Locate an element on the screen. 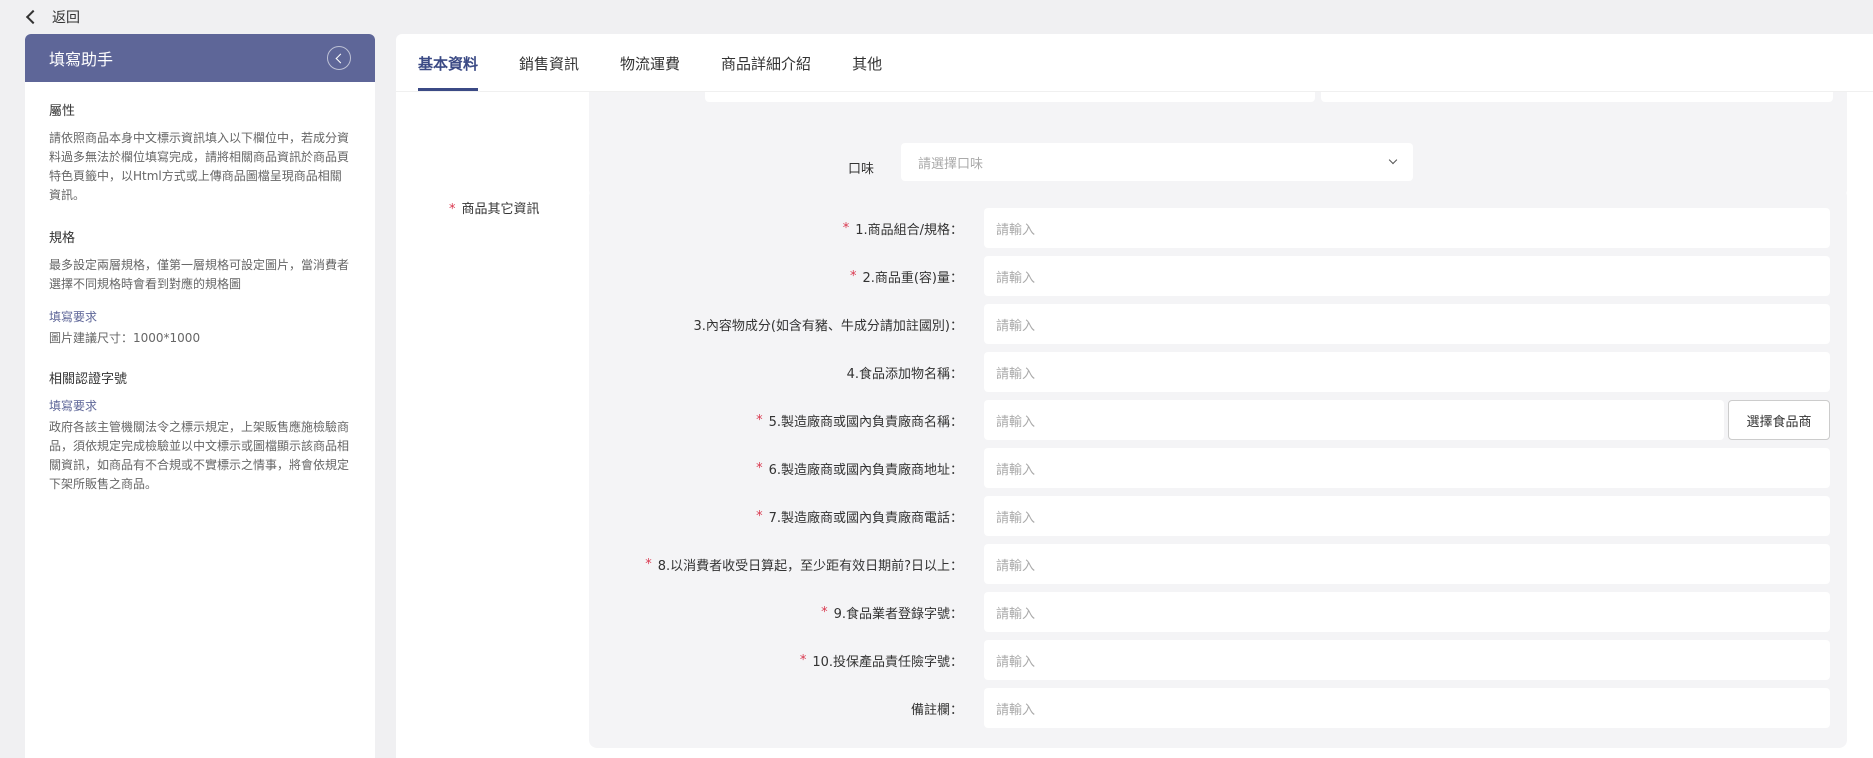  attributes-box: 口味 請選擇口味 is located at coordinates (1218, 145).